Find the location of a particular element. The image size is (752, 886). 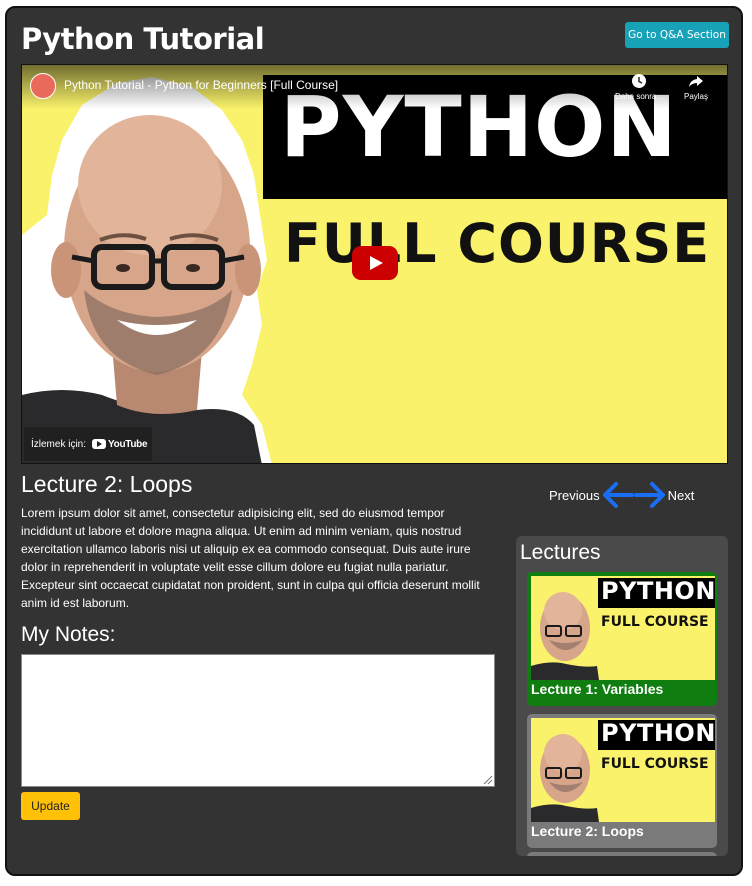

sidebar-title: Lectures is located at coordinates (560, 552).